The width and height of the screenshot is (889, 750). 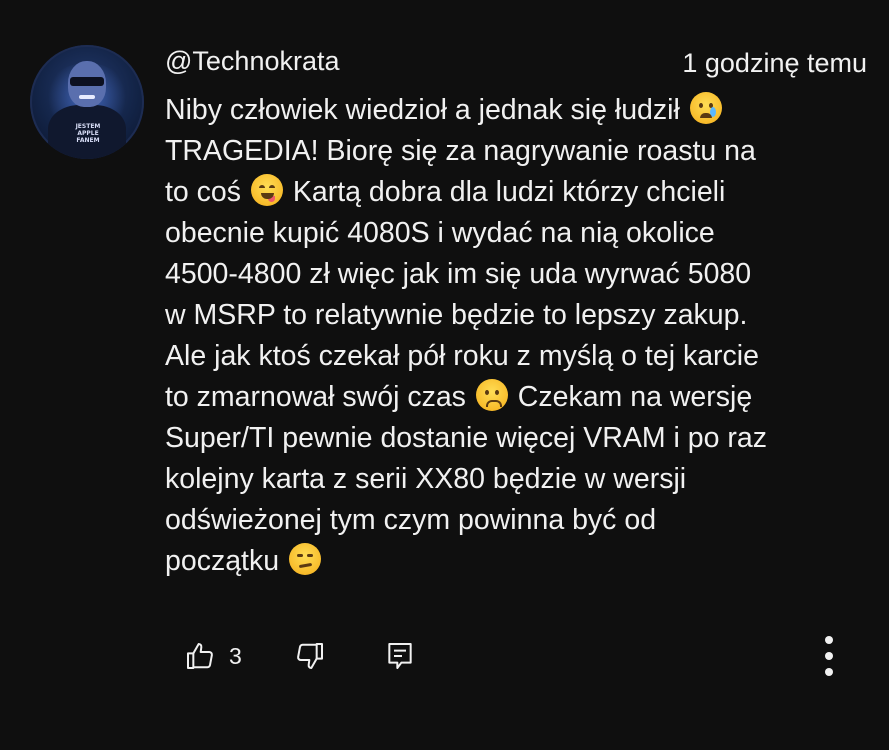 What do you see at coordinates (705, 108) in the screenshot?
I see `crying-face-emoji-icon` at bounding box center [705, 108].